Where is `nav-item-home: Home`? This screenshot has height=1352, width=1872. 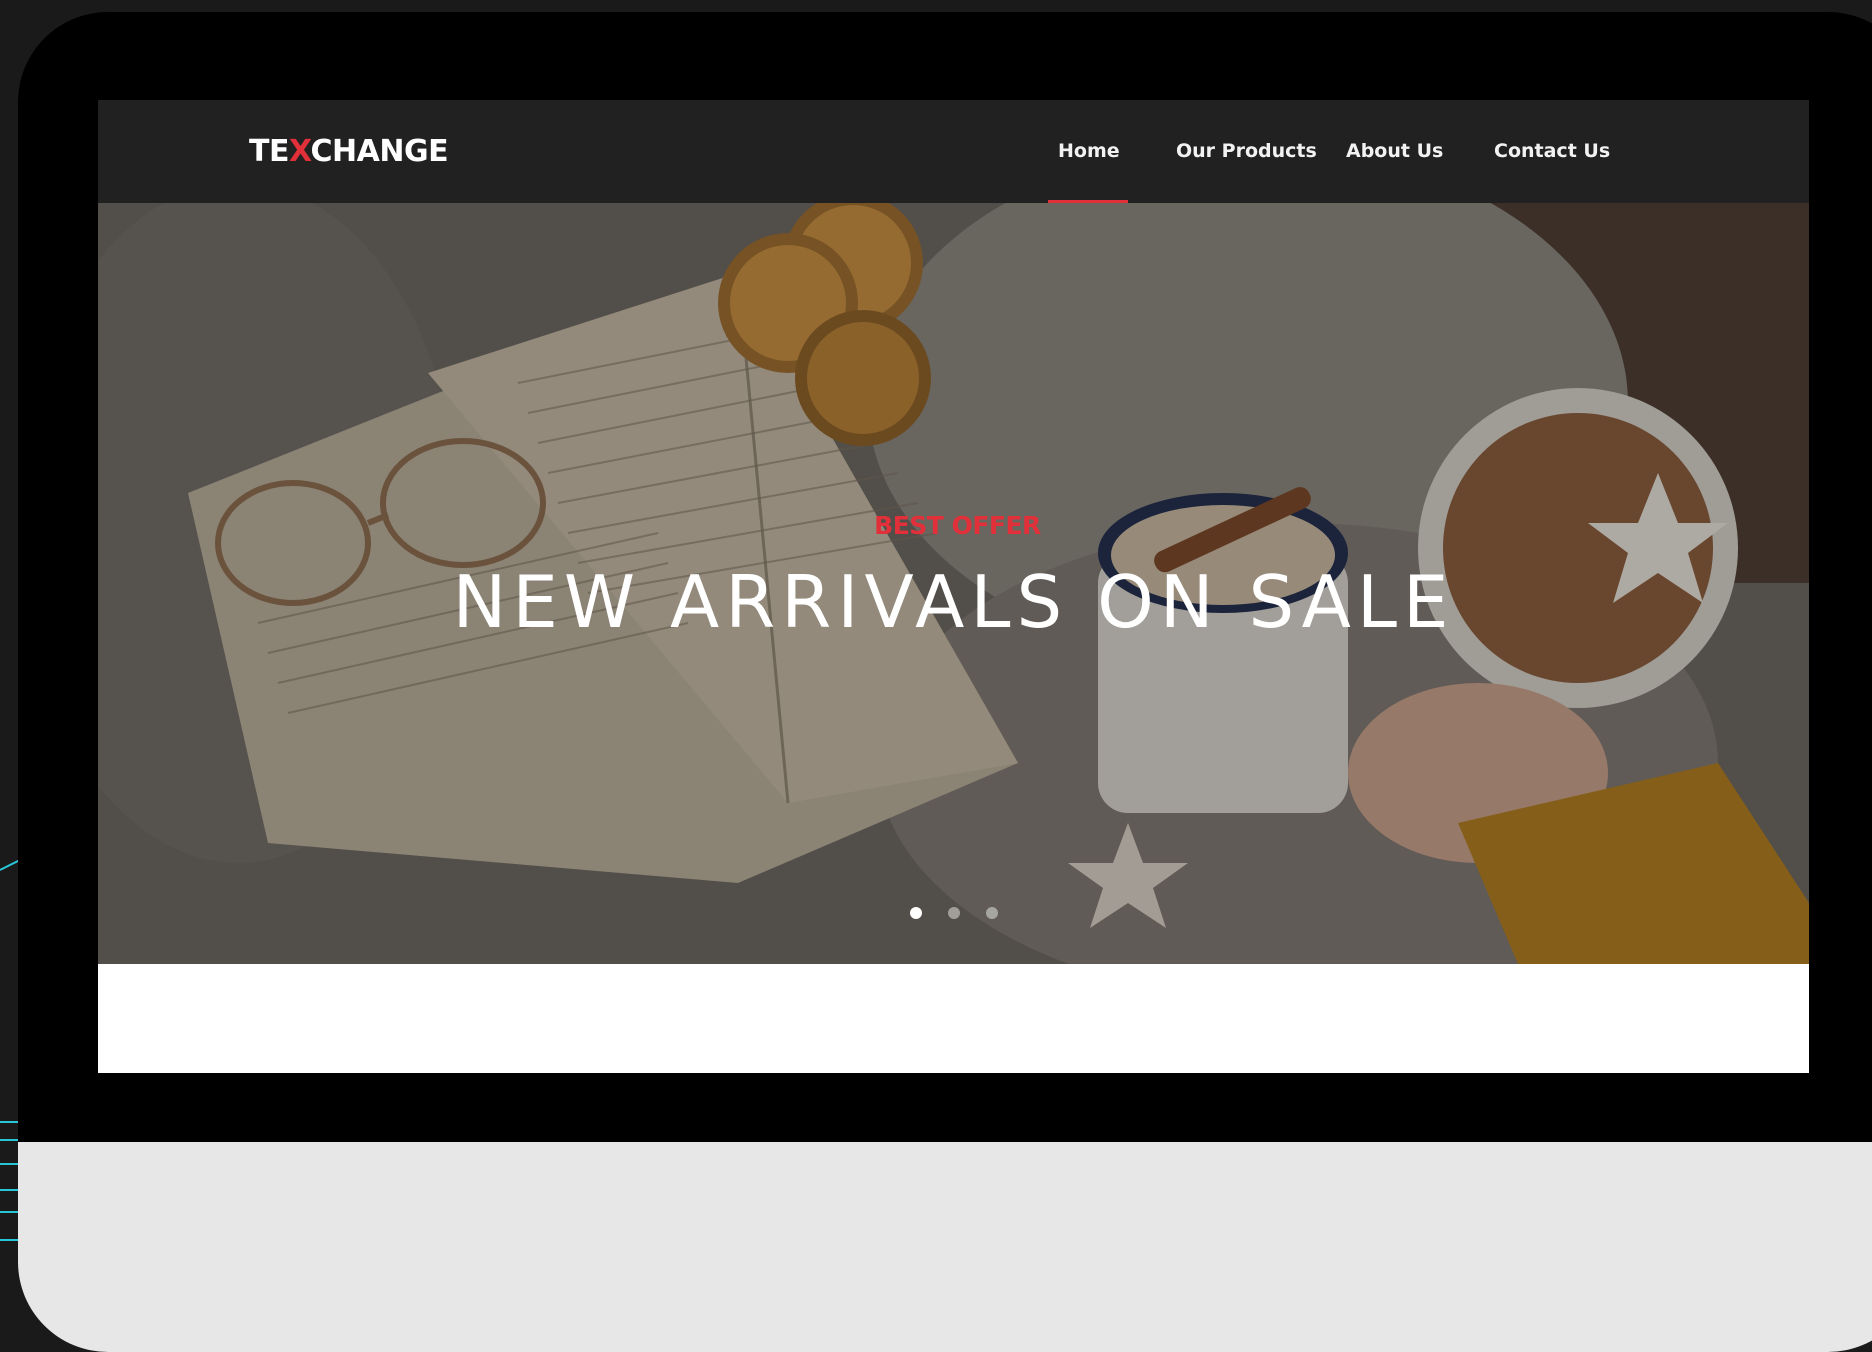
nav-item-home: Home is located at coordinates (1089, 151).